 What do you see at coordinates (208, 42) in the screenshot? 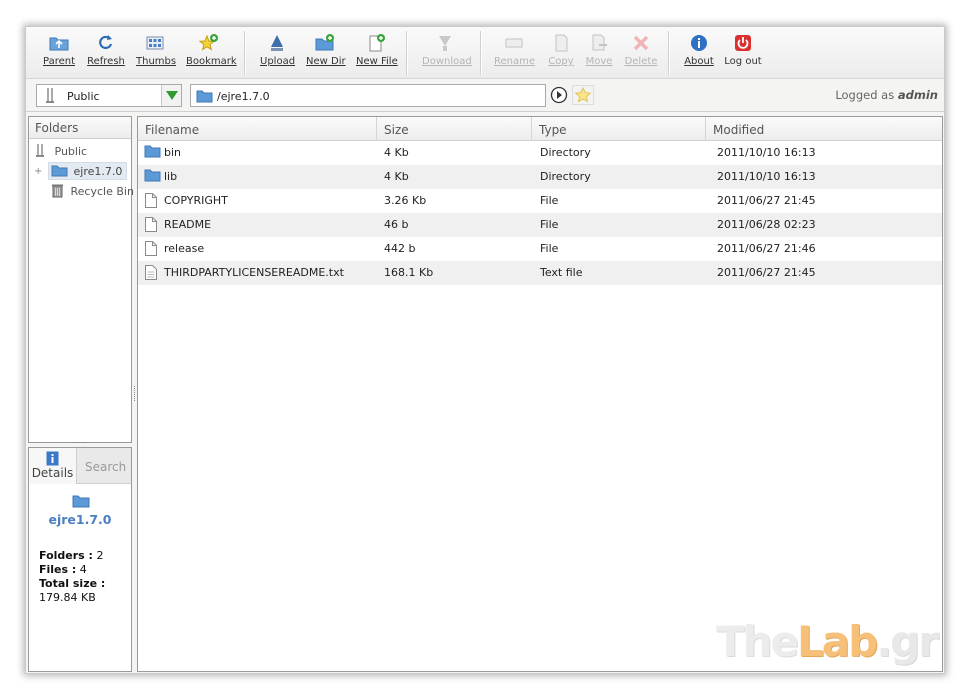
I see `bookmark-star-icon` at bounding box center [208, 42].